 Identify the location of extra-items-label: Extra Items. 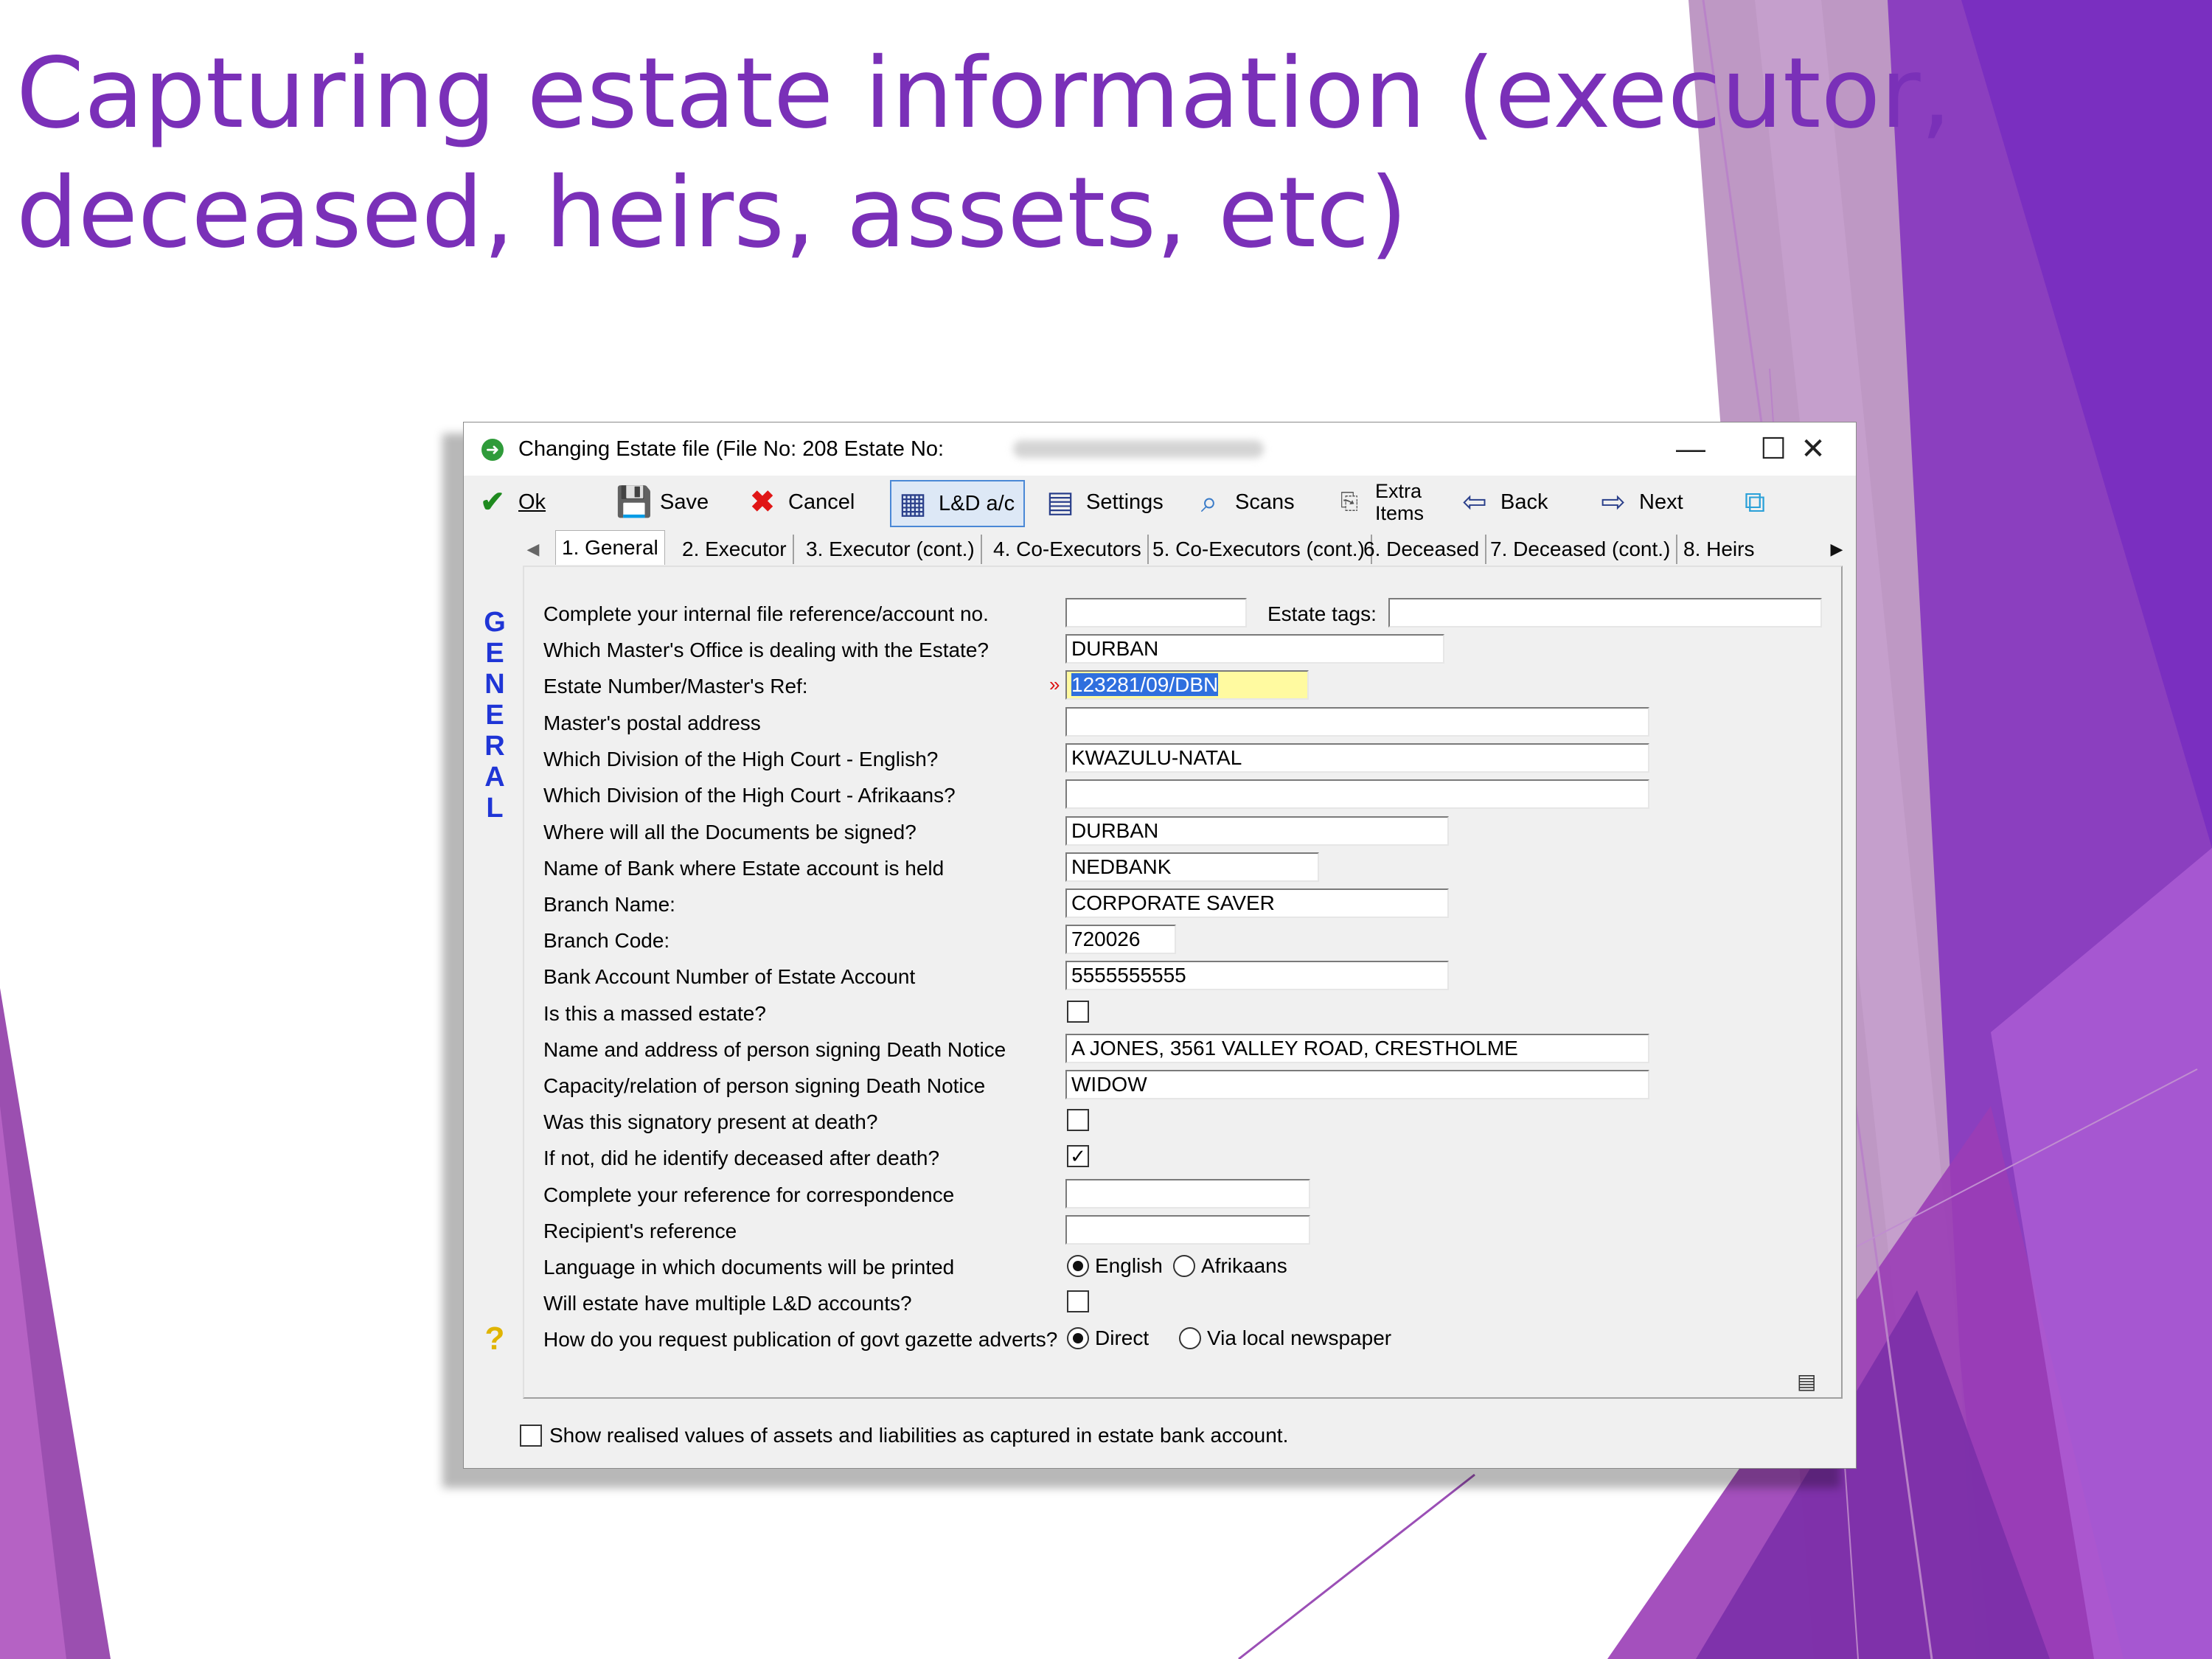
(1399, 502).